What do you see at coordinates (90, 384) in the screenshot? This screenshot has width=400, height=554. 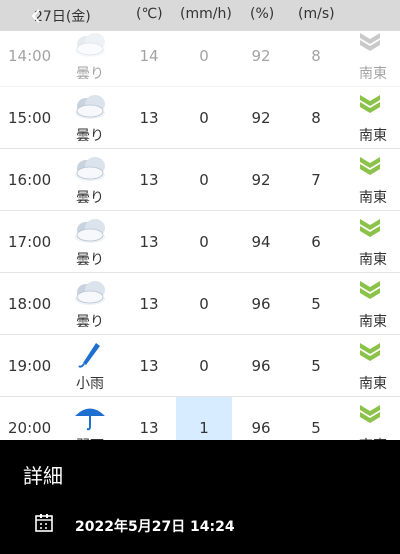 I see `row-weather: 小雨` at bounding box center [90, 384].